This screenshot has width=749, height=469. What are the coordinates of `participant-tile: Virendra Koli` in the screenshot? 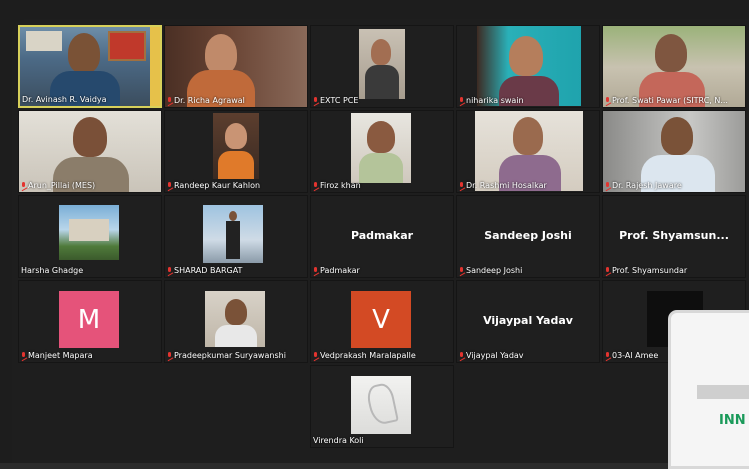 It's located at (382, 406).